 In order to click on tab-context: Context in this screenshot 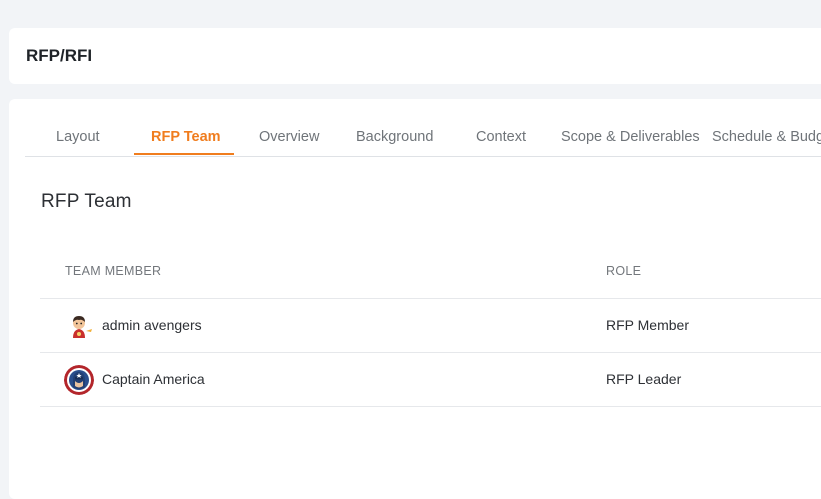, I will do `click(501, 137)`.